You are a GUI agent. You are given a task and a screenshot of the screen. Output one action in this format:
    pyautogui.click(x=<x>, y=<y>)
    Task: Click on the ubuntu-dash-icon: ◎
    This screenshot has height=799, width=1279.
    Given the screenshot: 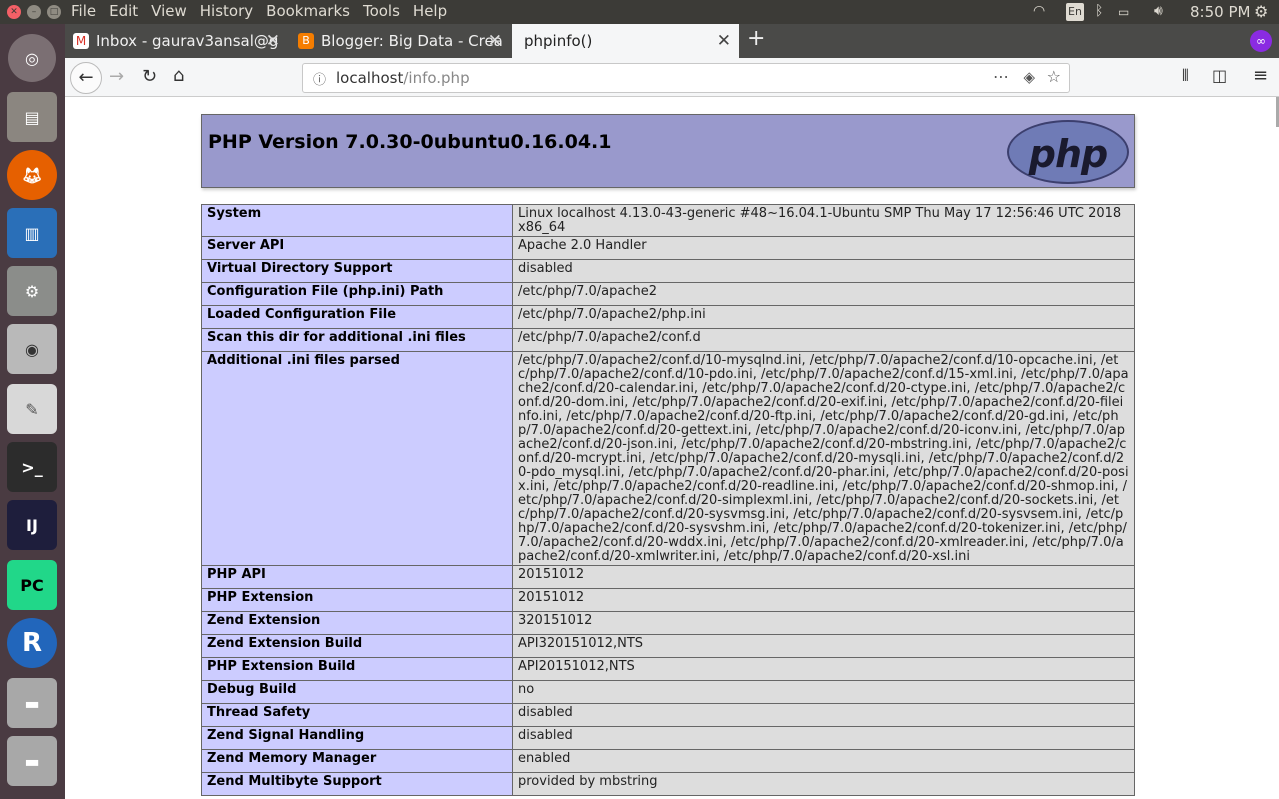 What is the action you would take?
    pyautogui.click(x=32, y=58)
    